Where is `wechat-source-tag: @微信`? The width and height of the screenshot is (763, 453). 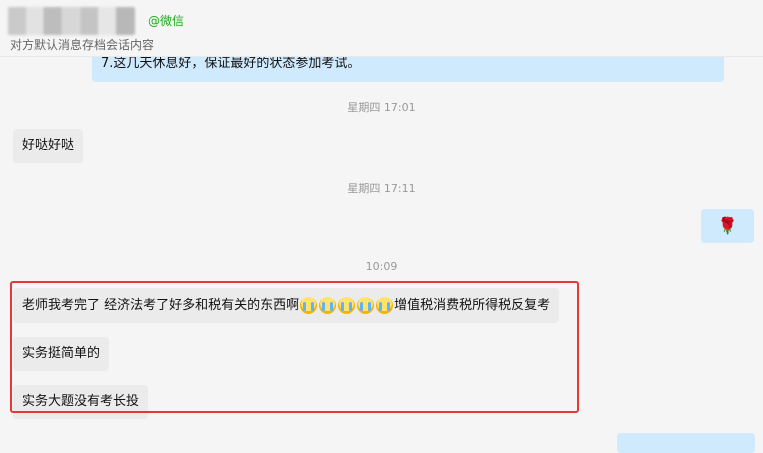 wechat-source-tag: @微信 is located at coordinates (166, 21).